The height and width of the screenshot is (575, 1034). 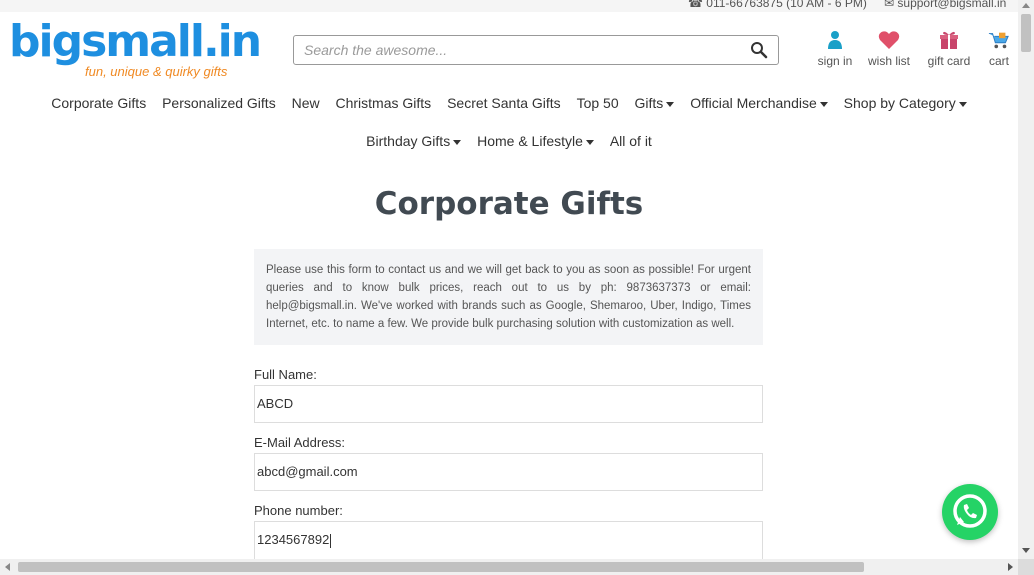 I want to click on nav-home-lifestyle: Home & Lifestyle, so click(x=535, y=141).